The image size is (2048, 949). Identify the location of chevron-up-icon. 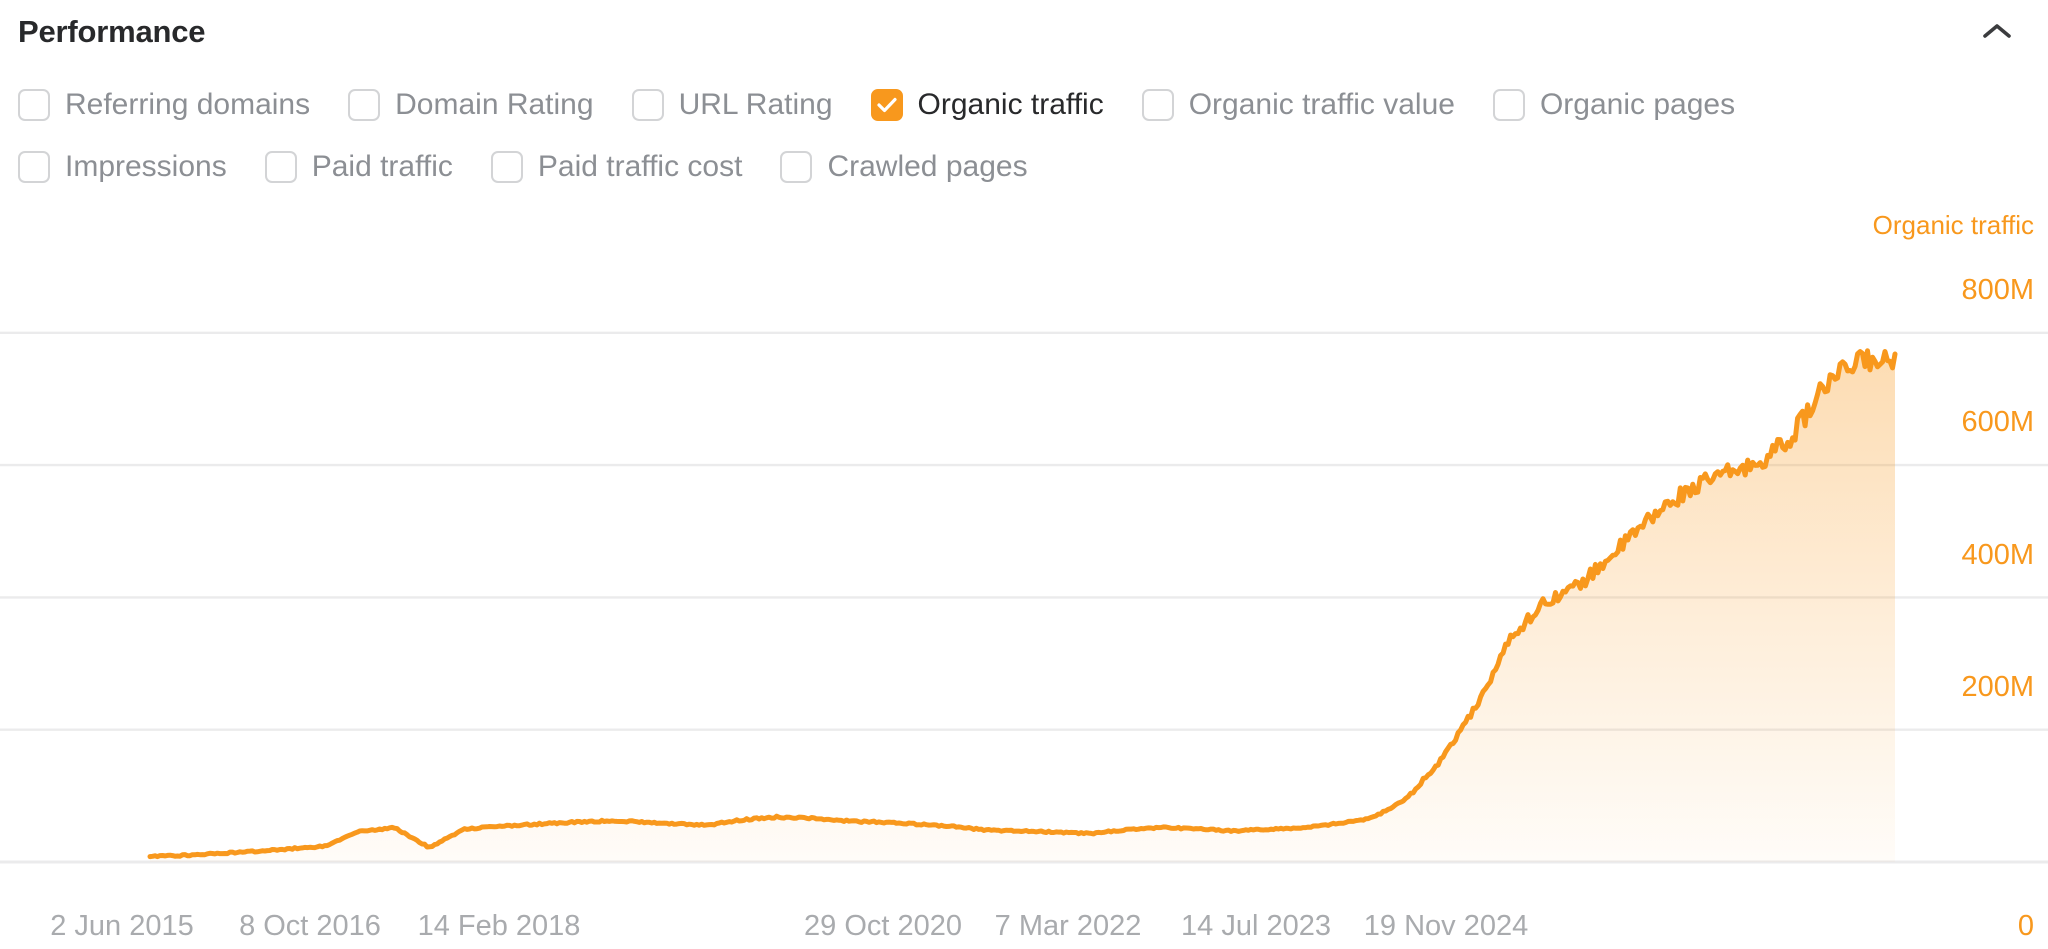
(1997, 31).